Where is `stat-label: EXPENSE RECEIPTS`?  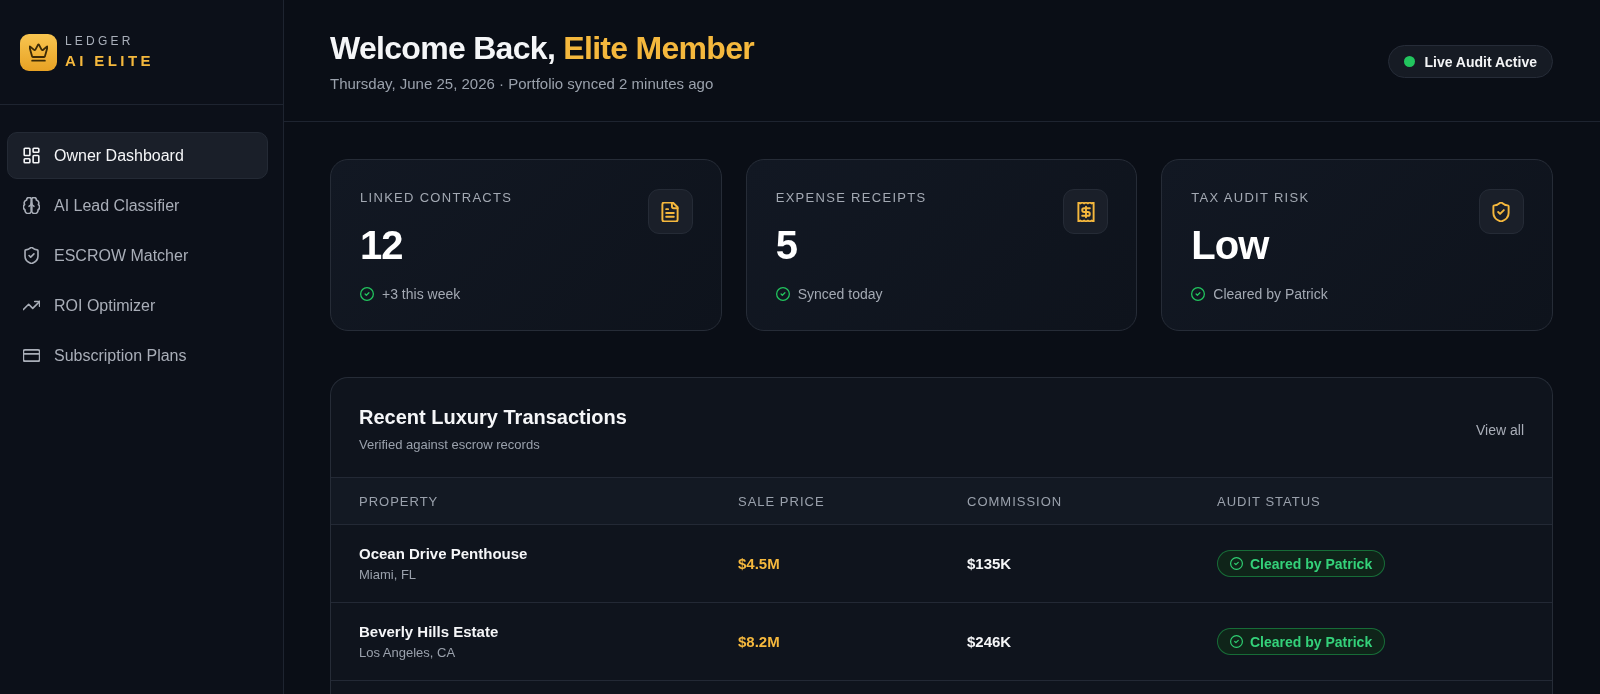
stat-label: EXPENSE RECEIPTS is located at coordinates (851, 198).